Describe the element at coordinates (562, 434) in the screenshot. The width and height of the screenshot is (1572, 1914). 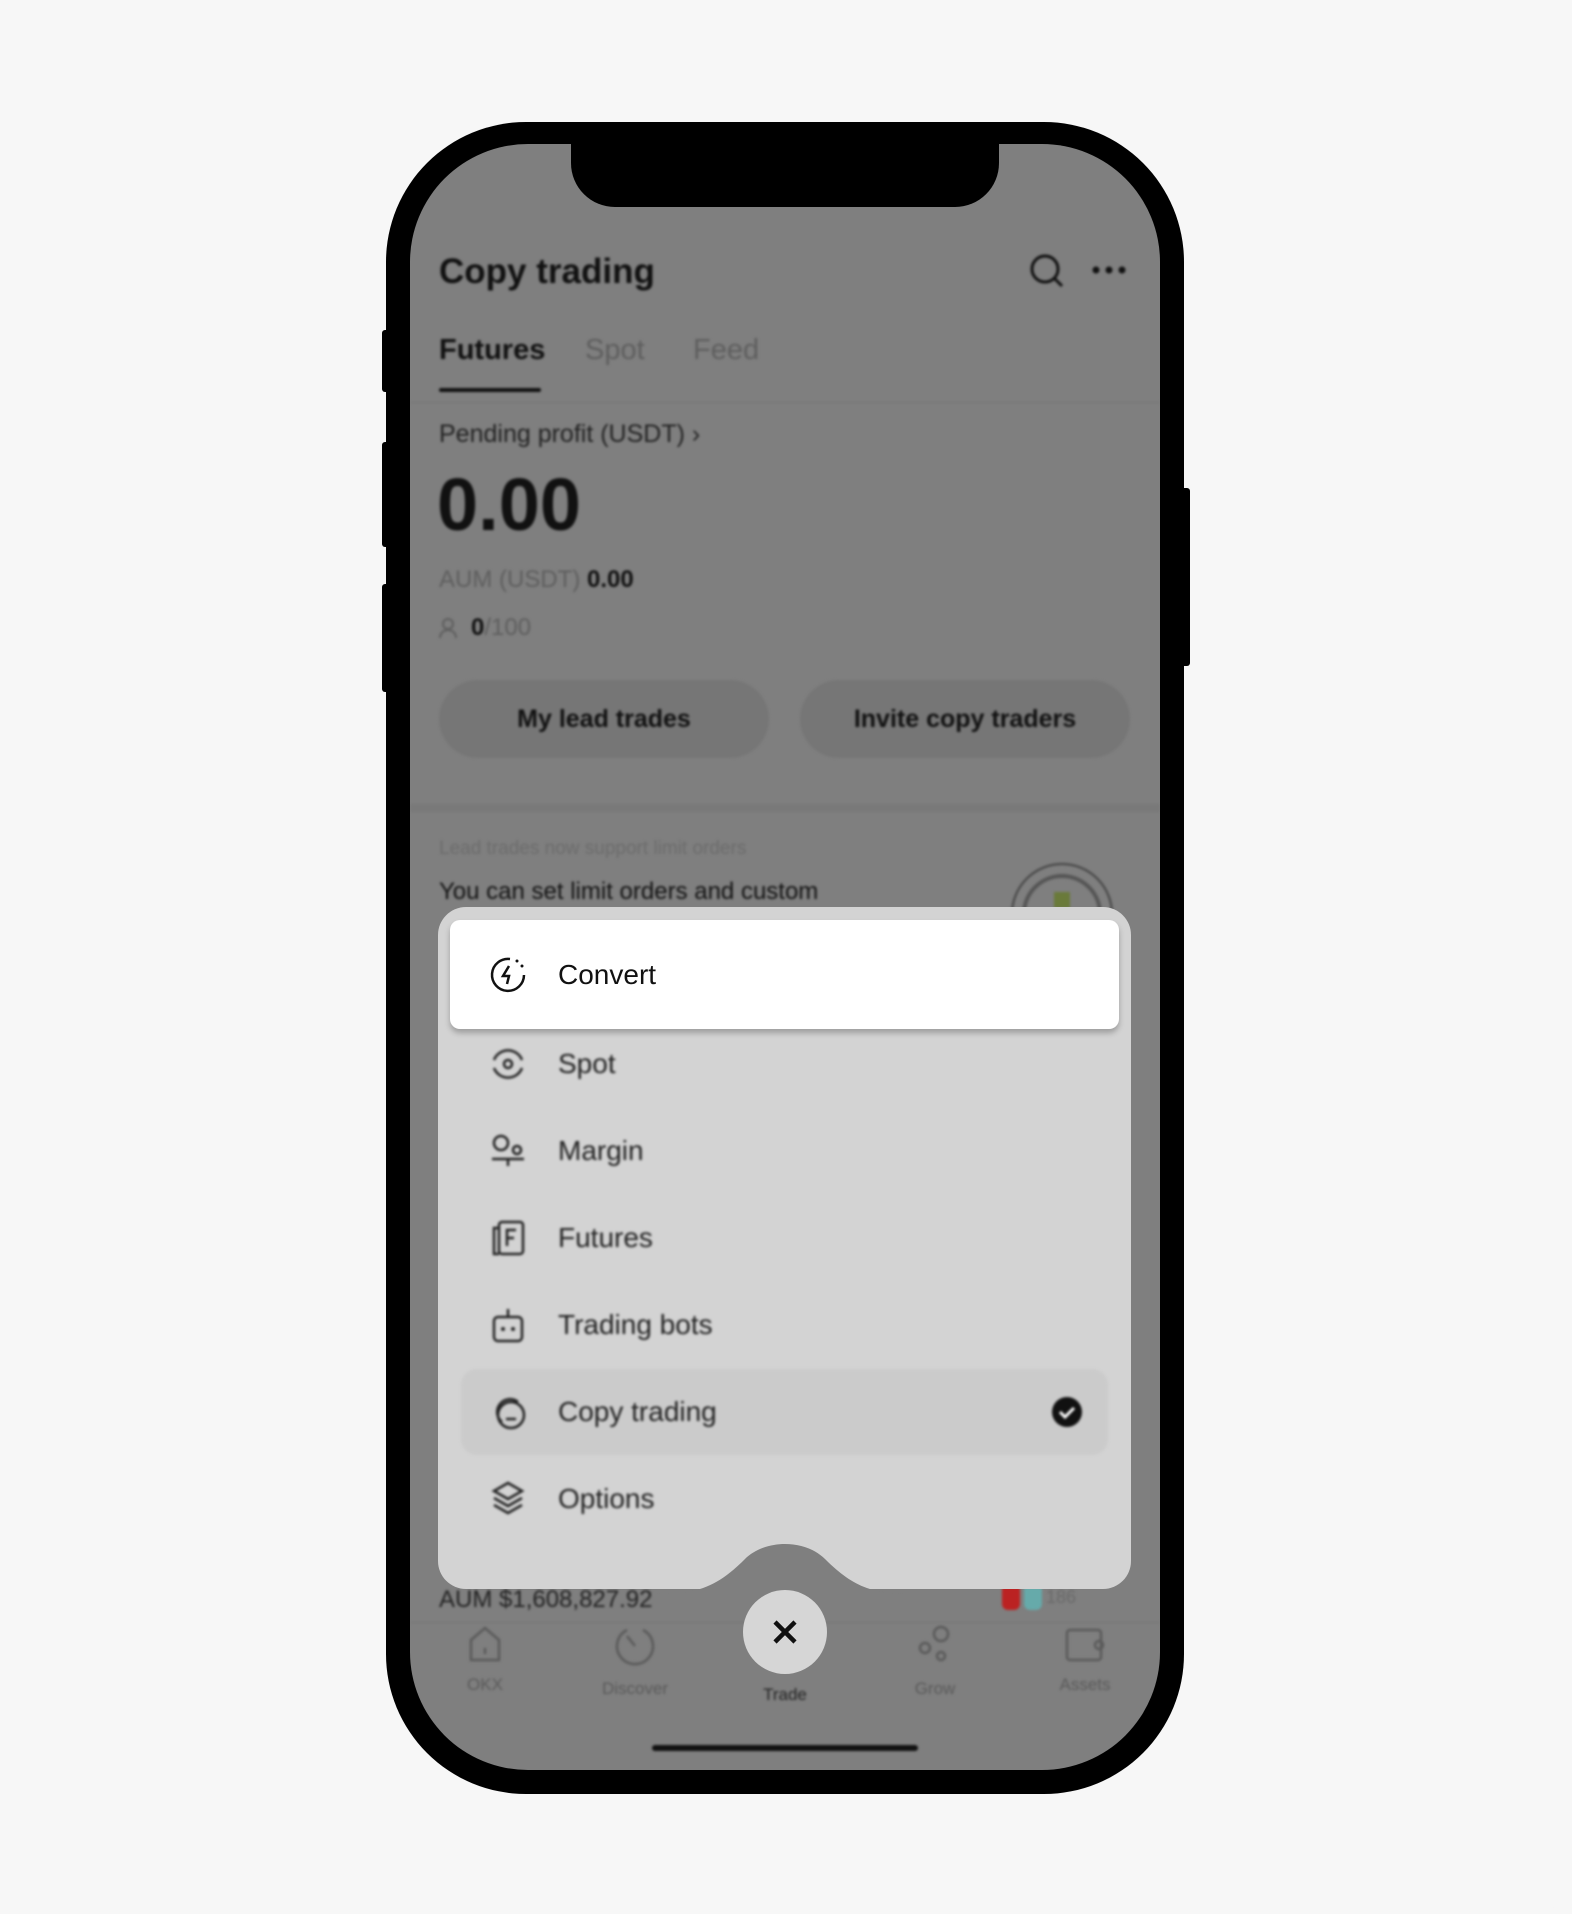
I see `pending-profit-label: Pending profit (USDT)` at that location.